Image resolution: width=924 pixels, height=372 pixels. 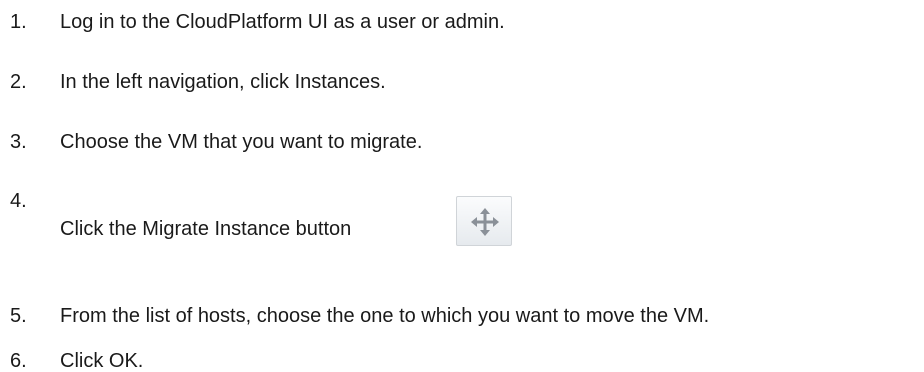 What do you see at coordinates (18, 22) in the screenshot?
I see `step-number: 1.` at bounding box center [18, 22].